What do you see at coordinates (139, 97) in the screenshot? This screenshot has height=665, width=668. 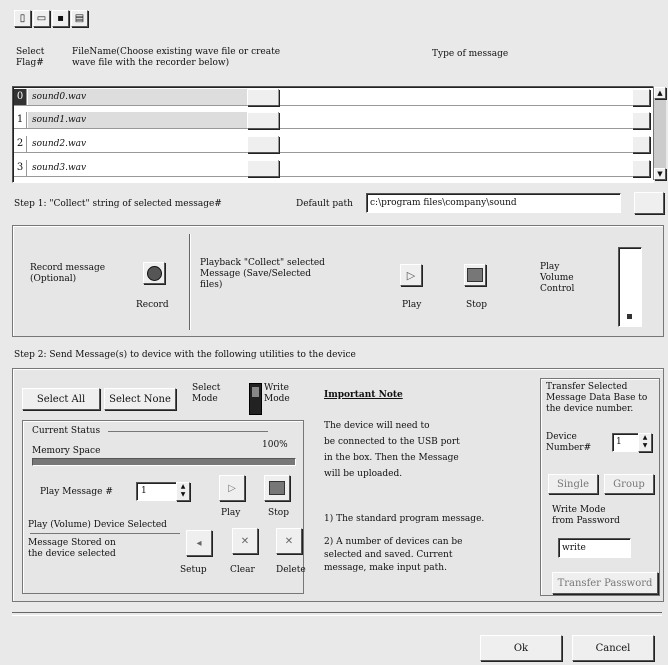 I see `row-filename: sound0.wav` at bounding box center [139, 97].